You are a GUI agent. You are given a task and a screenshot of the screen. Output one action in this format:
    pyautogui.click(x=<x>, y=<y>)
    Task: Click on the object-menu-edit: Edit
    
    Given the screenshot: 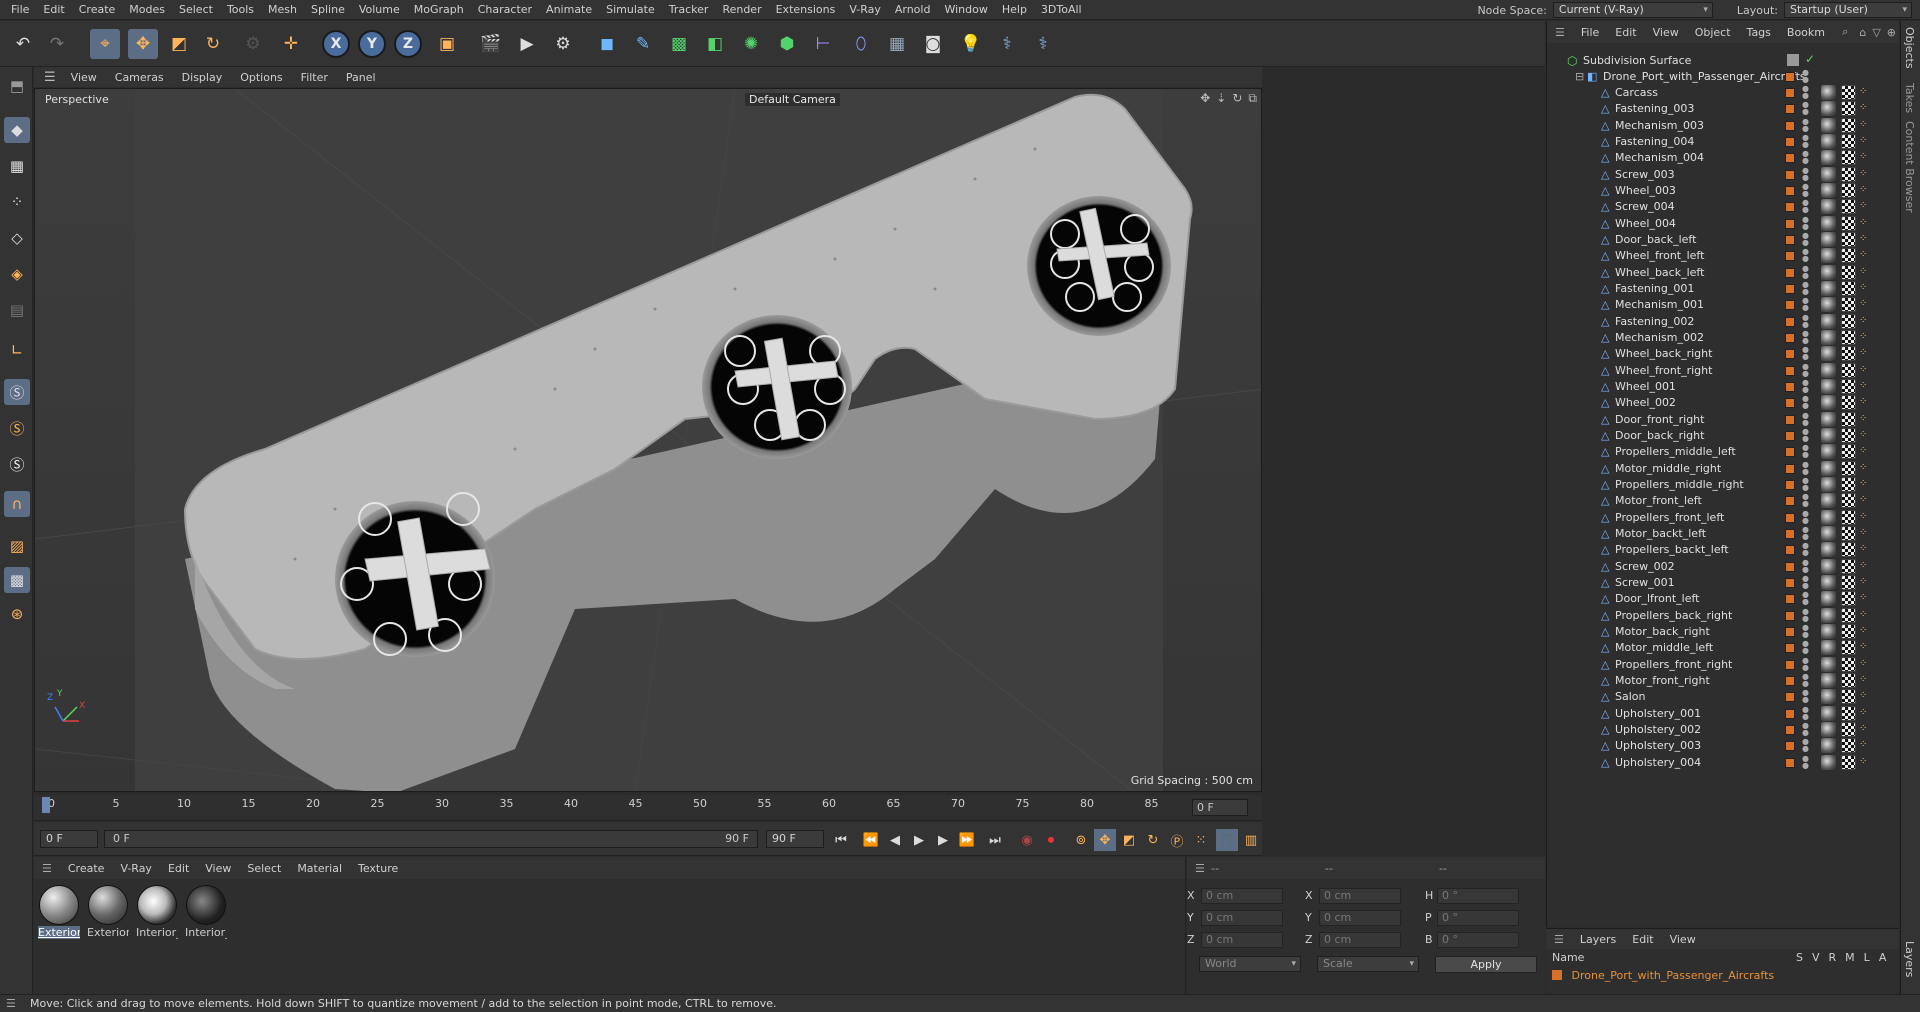 What is the action you would take?
    pyautogui.click(x=1625, y=32)
    